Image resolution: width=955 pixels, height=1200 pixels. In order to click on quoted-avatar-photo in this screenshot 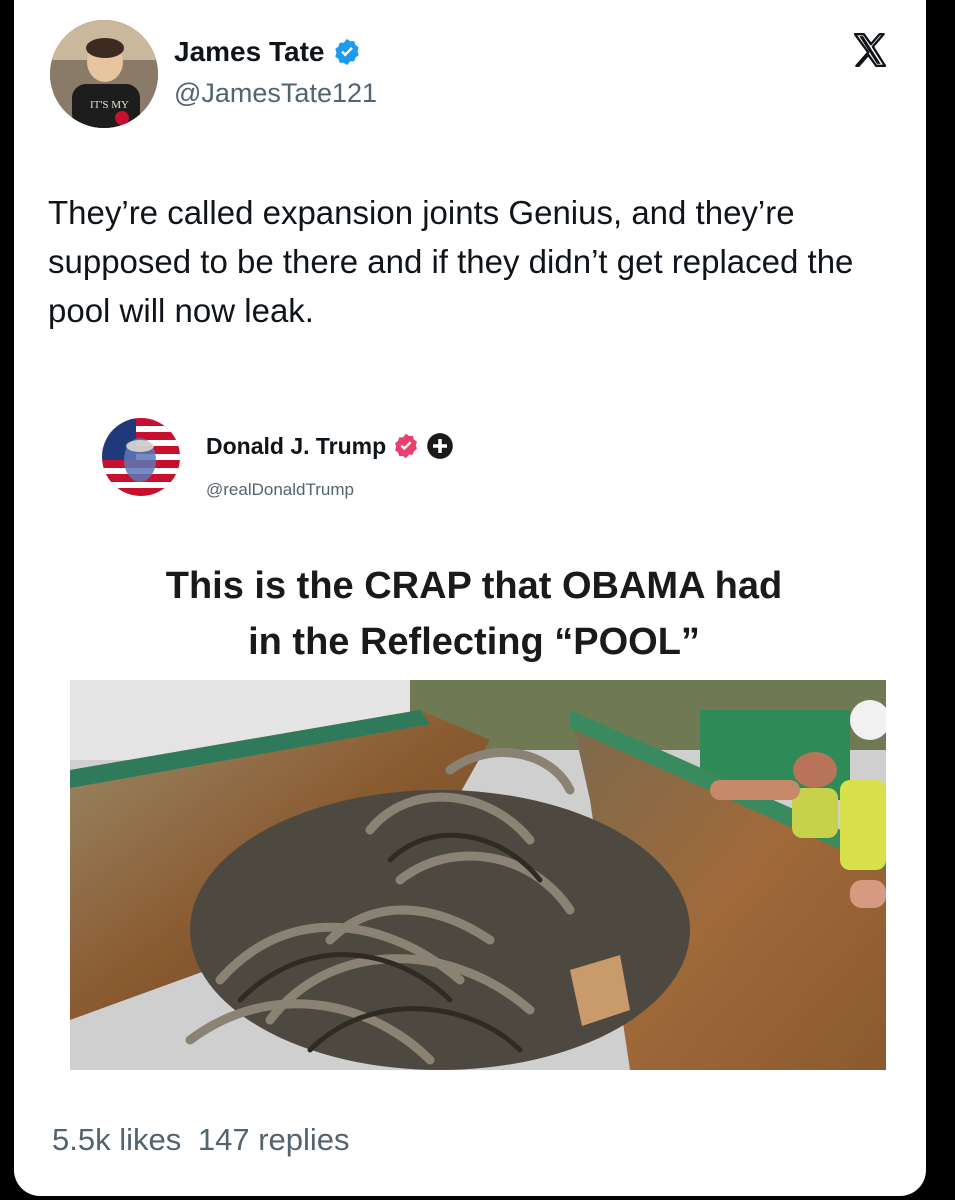, I will do `click(141, 457)`.